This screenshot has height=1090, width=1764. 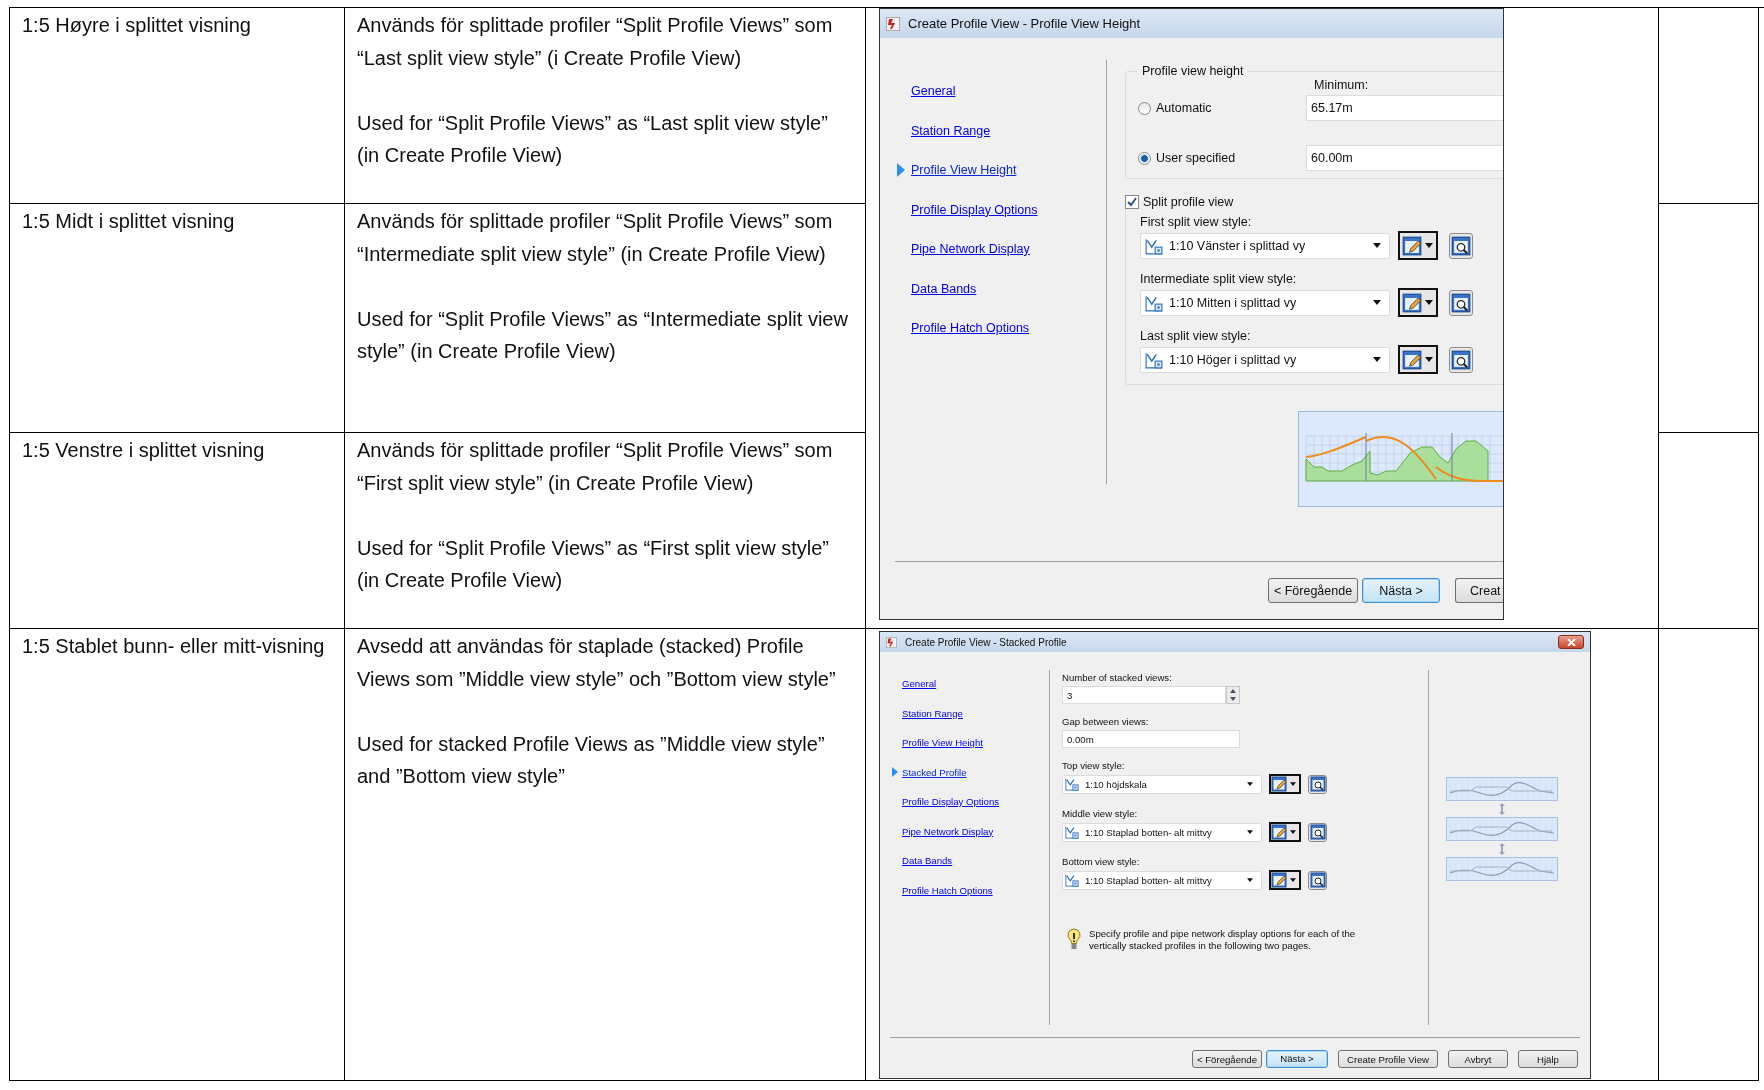 I want to click on style-dropdown: 1:10 Höger i splittad vy, so click(x=1265, y=359).